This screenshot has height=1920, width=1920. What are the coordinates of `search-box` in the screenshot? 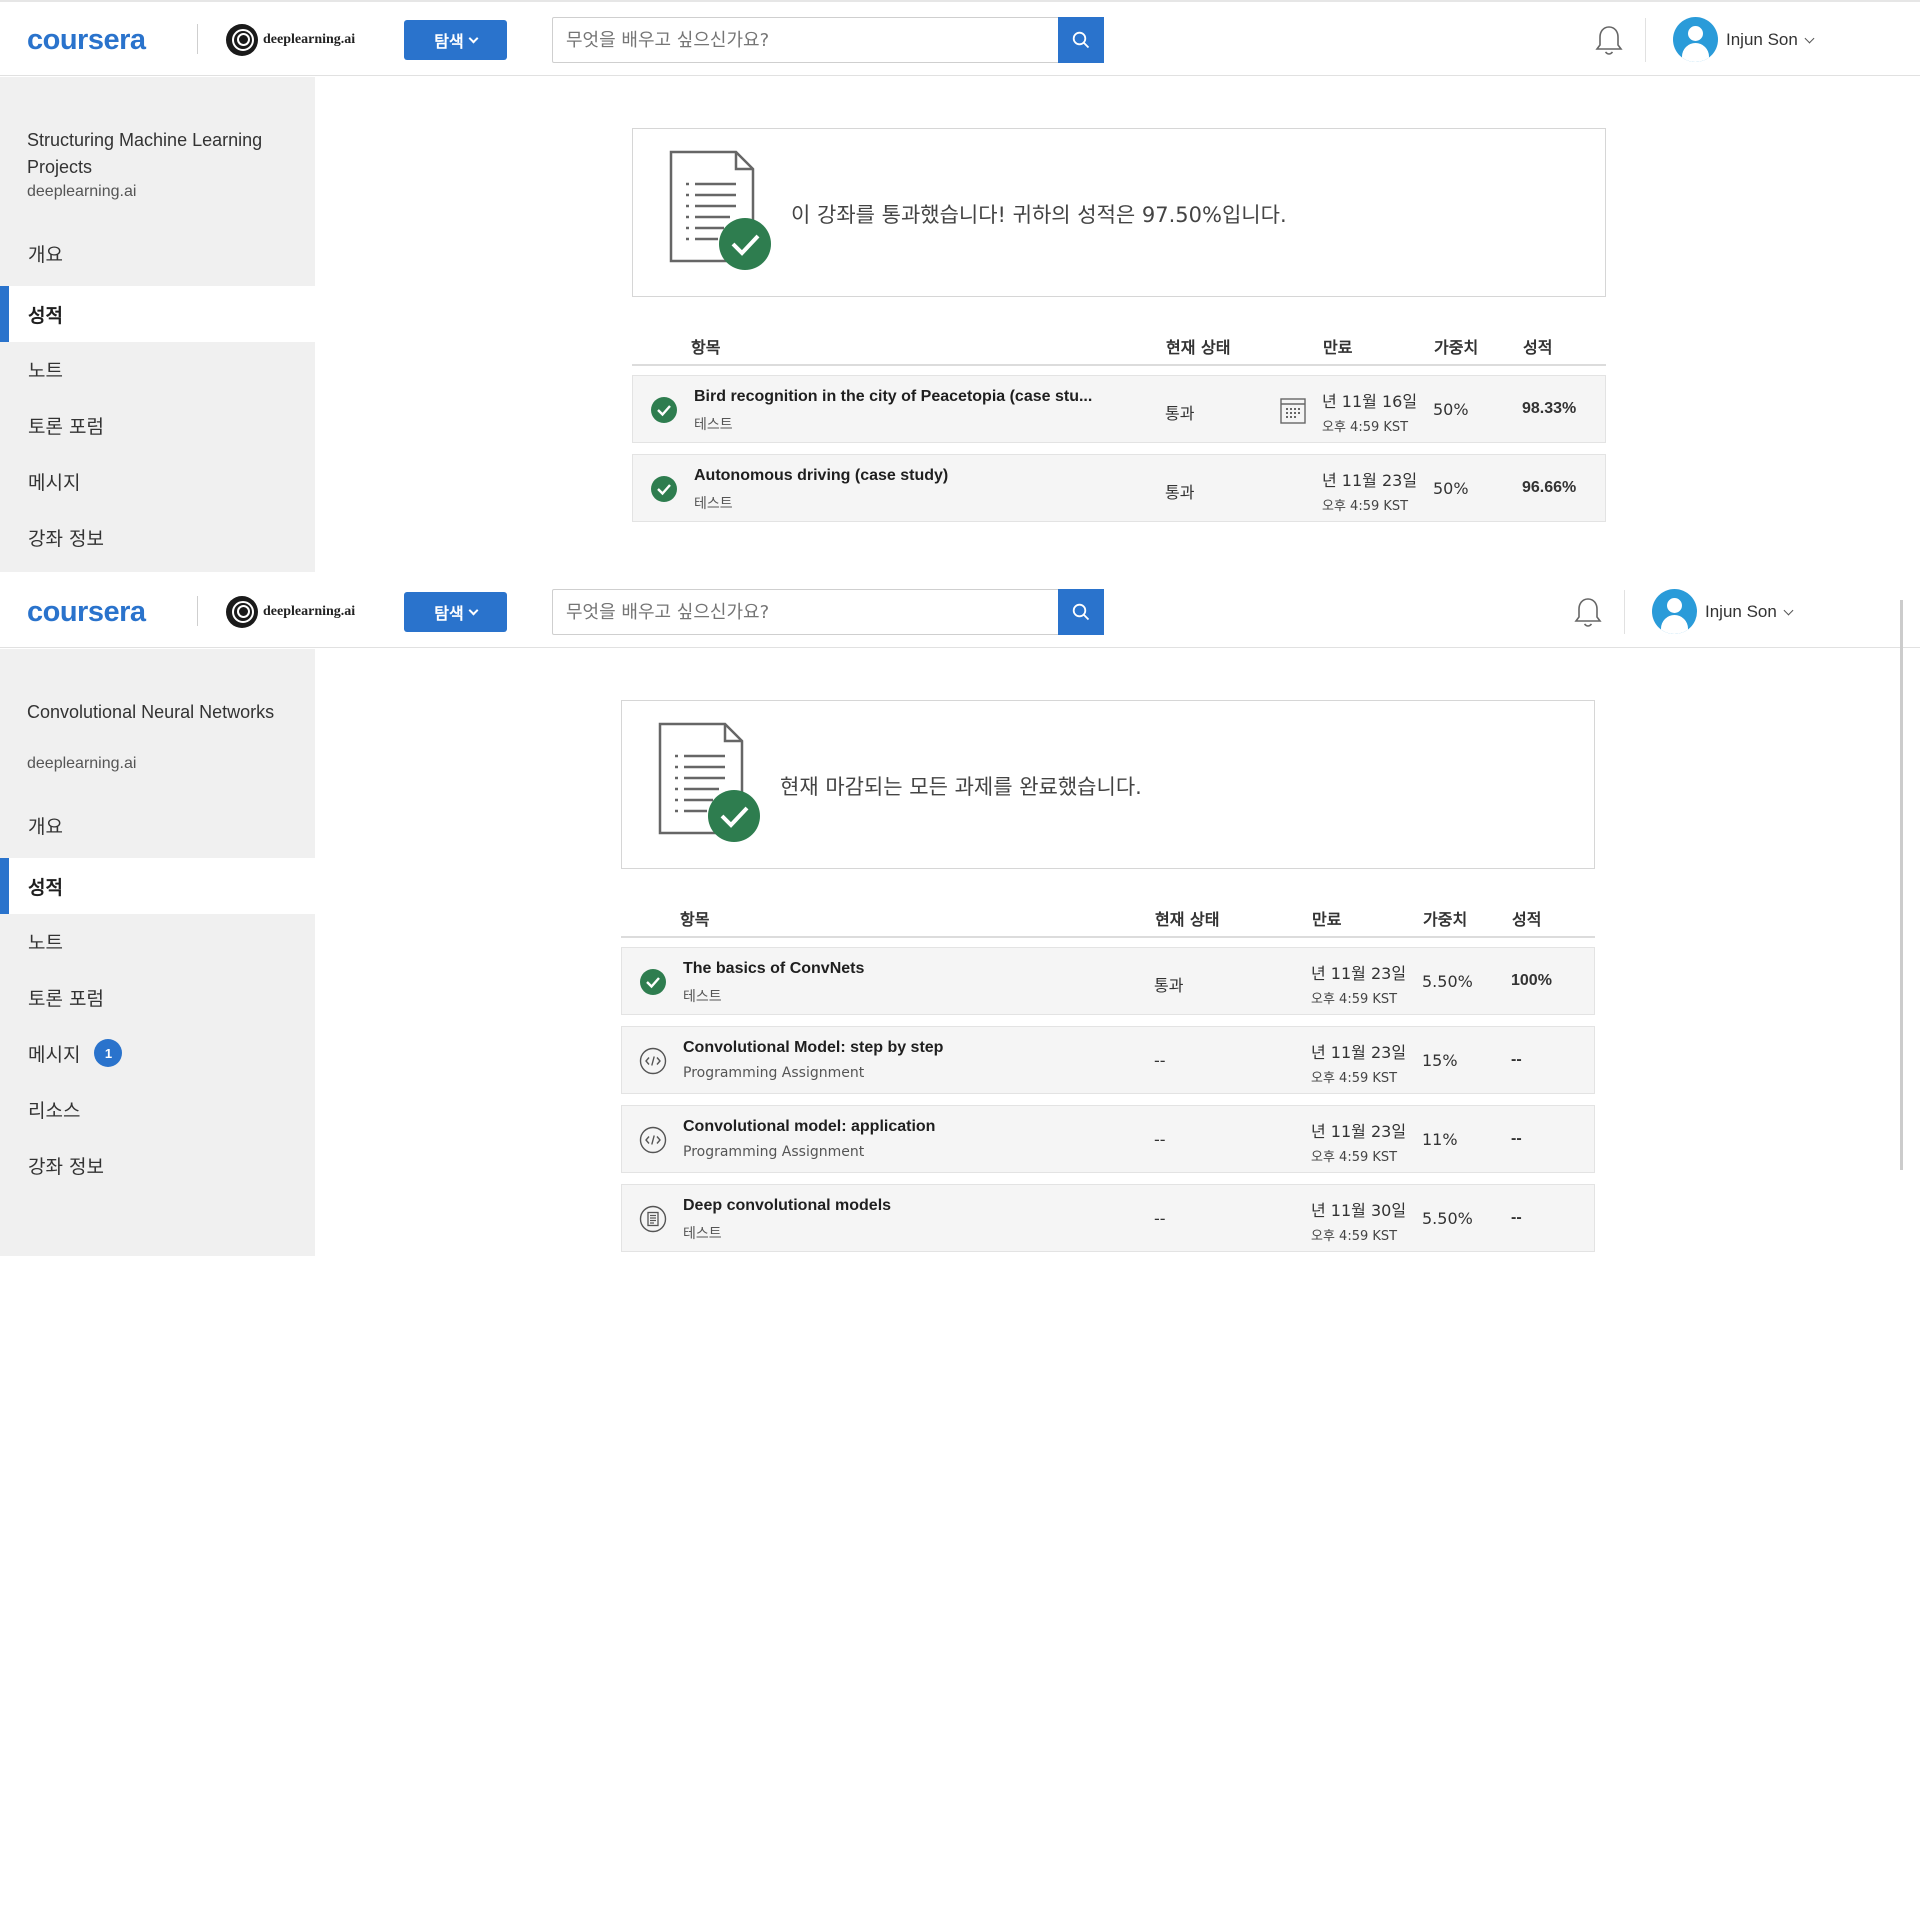 It's located at (828, 40).